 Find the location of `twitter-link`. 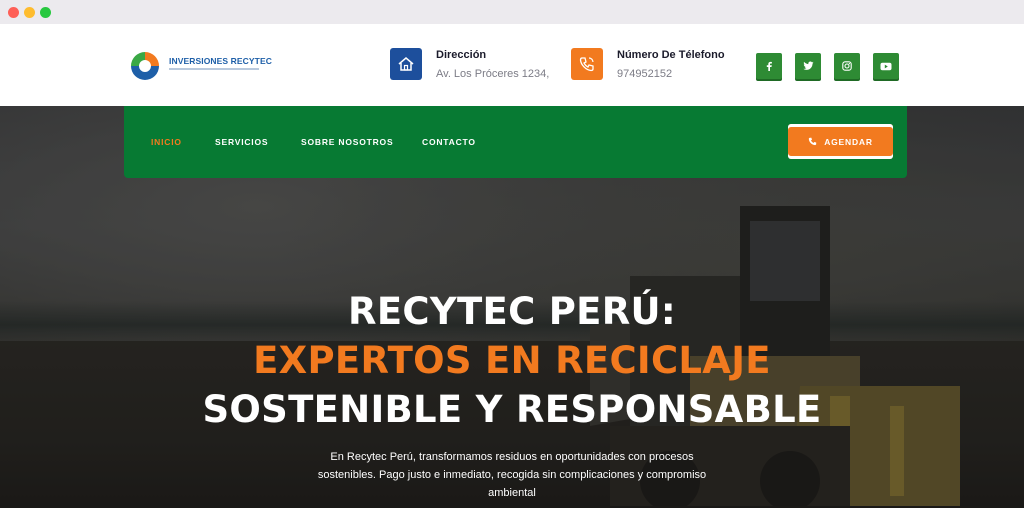

twitter-link is located at coordinates (808, 66).